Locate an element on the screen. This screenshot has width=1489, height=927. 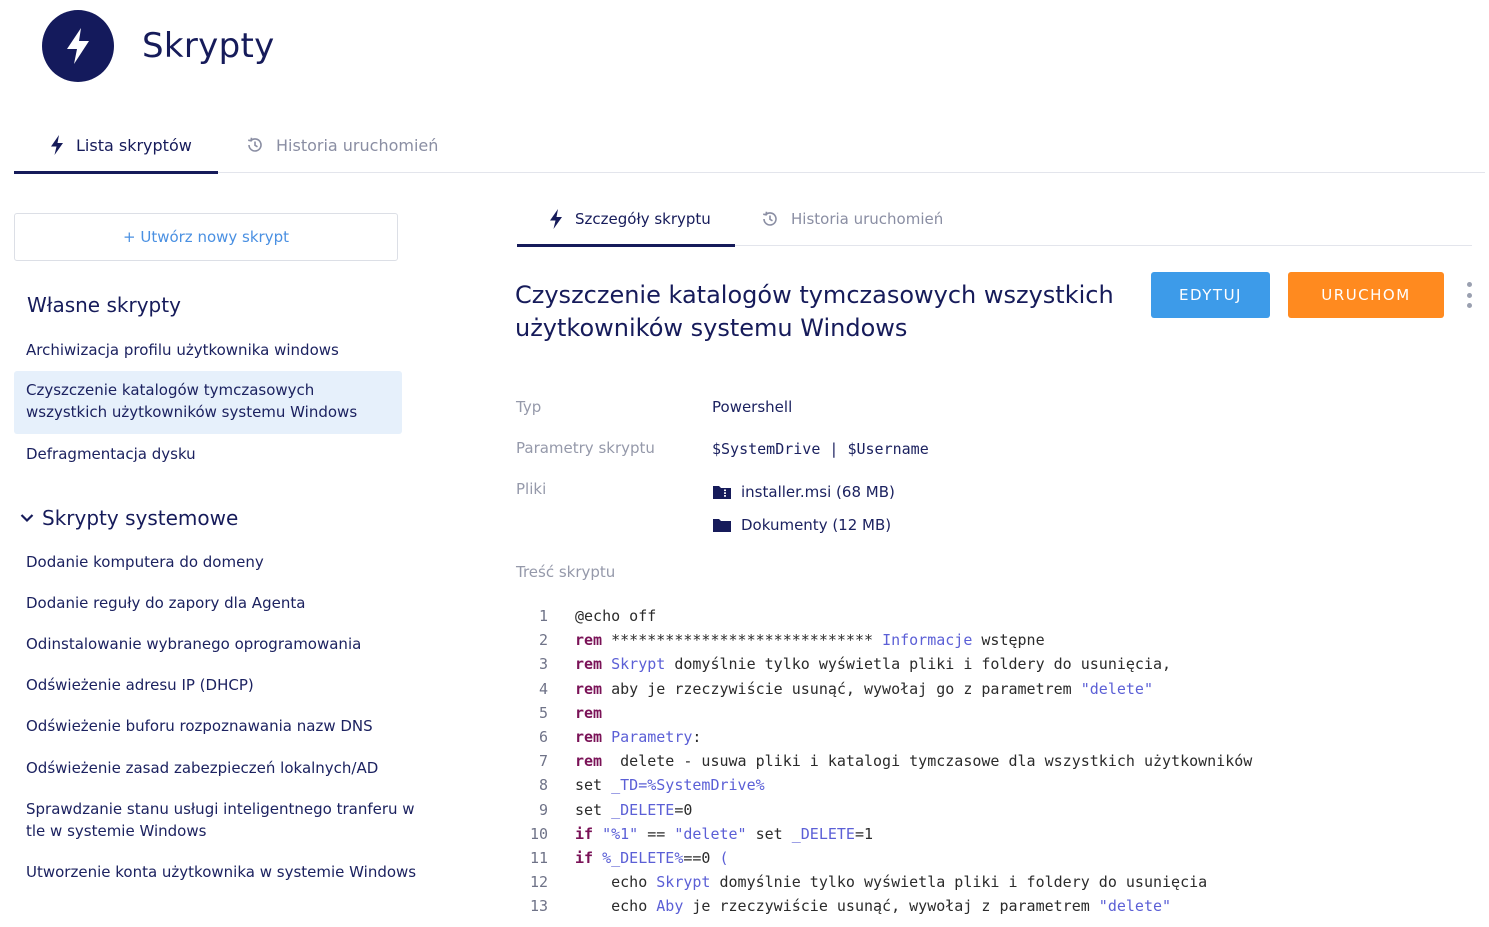
code-line: 10 if "%1" == "delete" set _DELETE =1 is located at coordinates (995, 834).